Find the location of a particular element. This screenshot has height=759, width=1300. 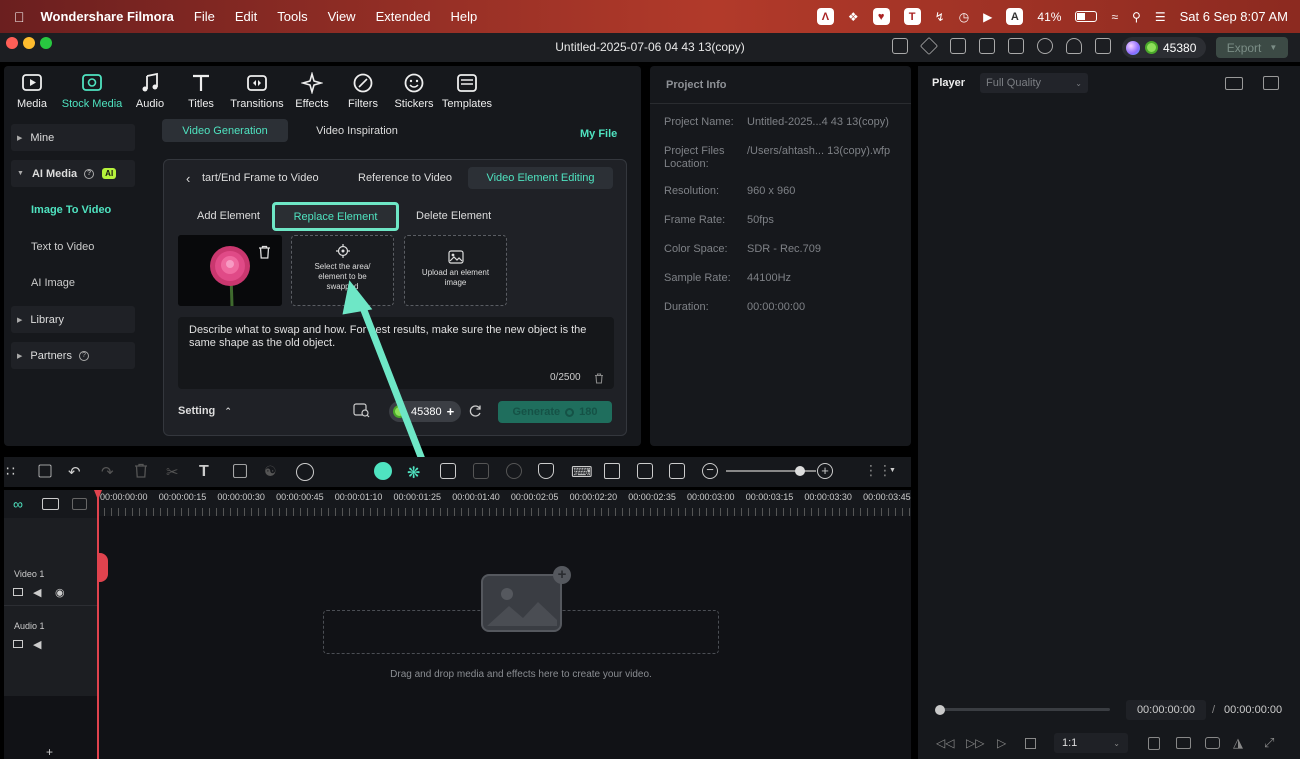

chevron-left-icon: ‹ is located at coordinates (188, 178).